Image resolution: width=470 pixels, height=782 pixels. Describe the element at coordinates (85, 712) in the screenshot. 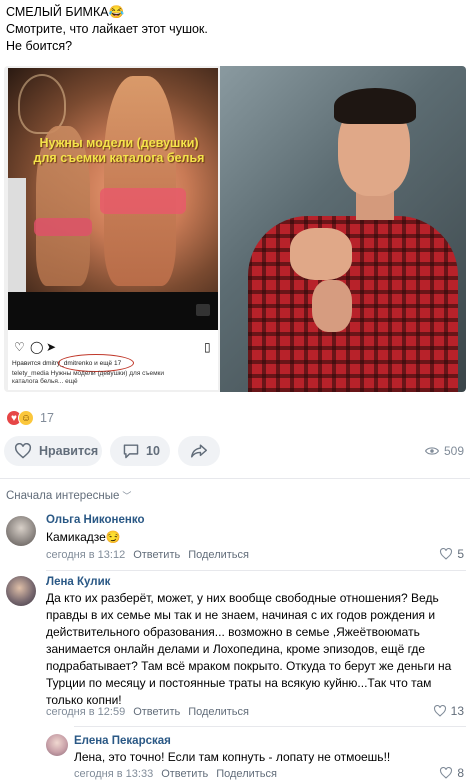

I see `comment-time: сегодня в 12:59` at that location.